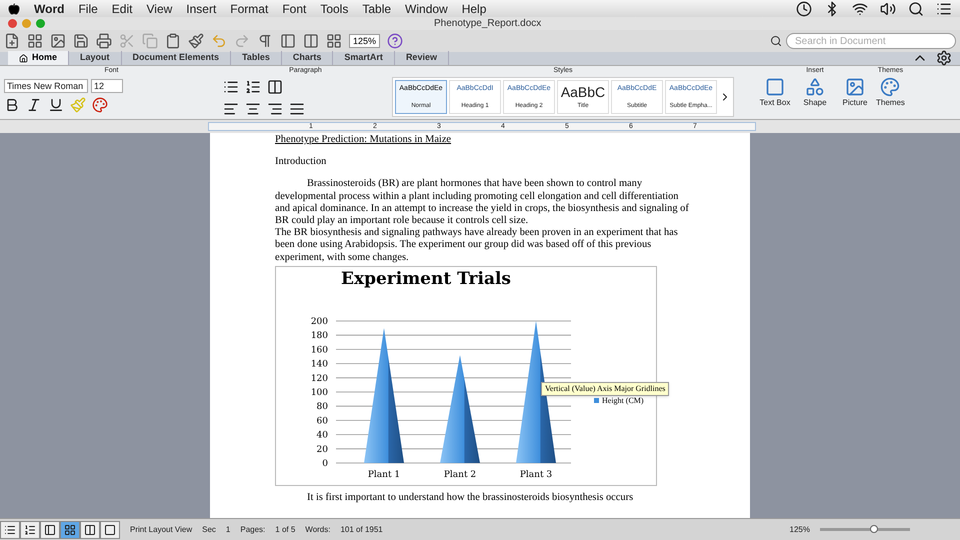 Image resolution: width=960 pixels, height=540 pixels. I want to click on italic-icon, so click(34, 104).